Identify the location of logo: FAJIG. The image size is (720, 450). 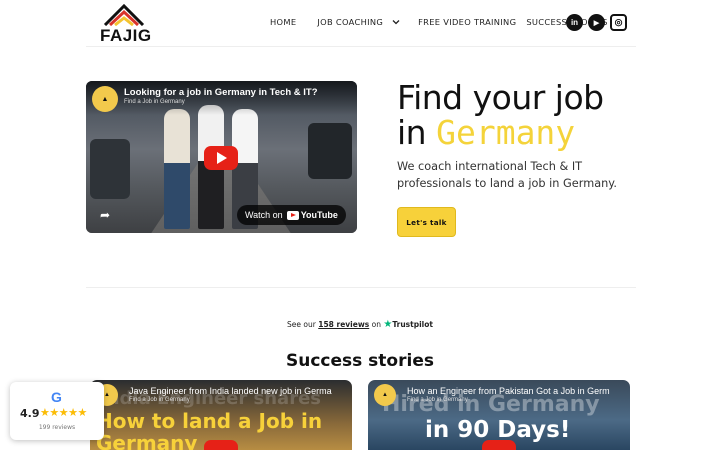
(125, 24).